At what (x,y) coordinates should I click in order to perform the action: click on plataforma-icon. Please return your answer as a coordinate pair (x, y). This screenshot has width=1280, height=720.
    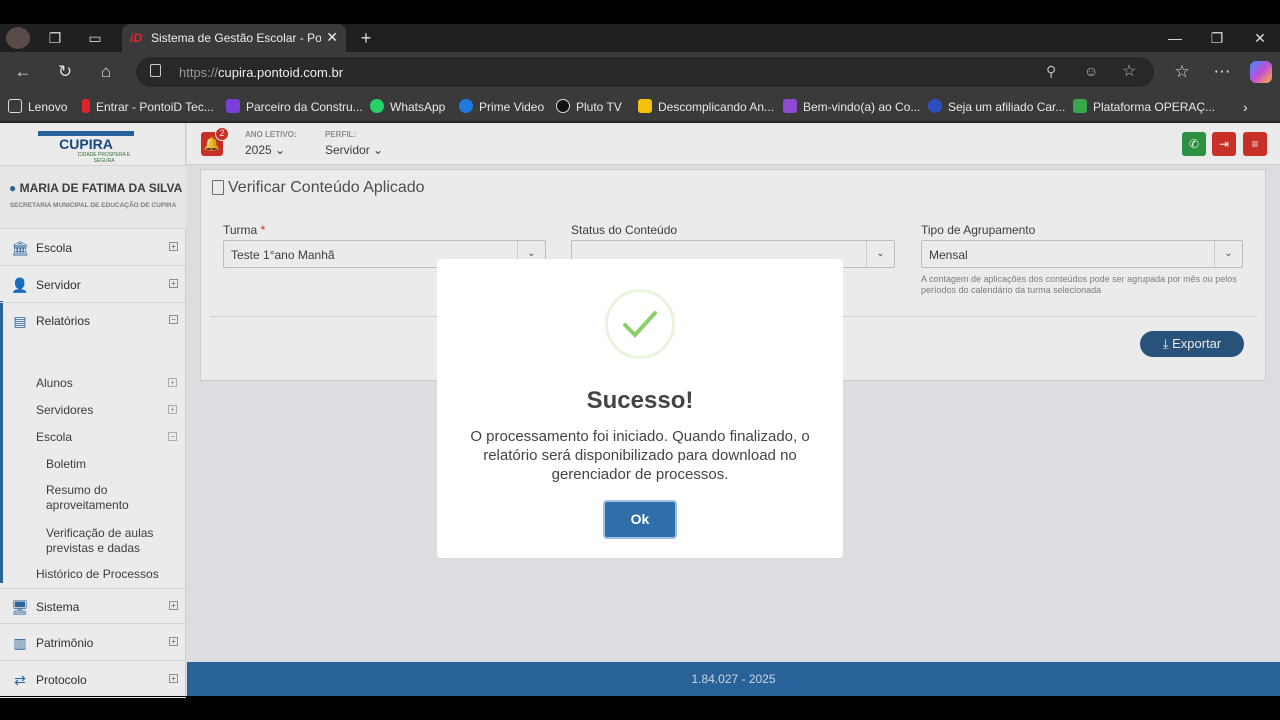
    Looking at the image, I should click on (1080, 106).